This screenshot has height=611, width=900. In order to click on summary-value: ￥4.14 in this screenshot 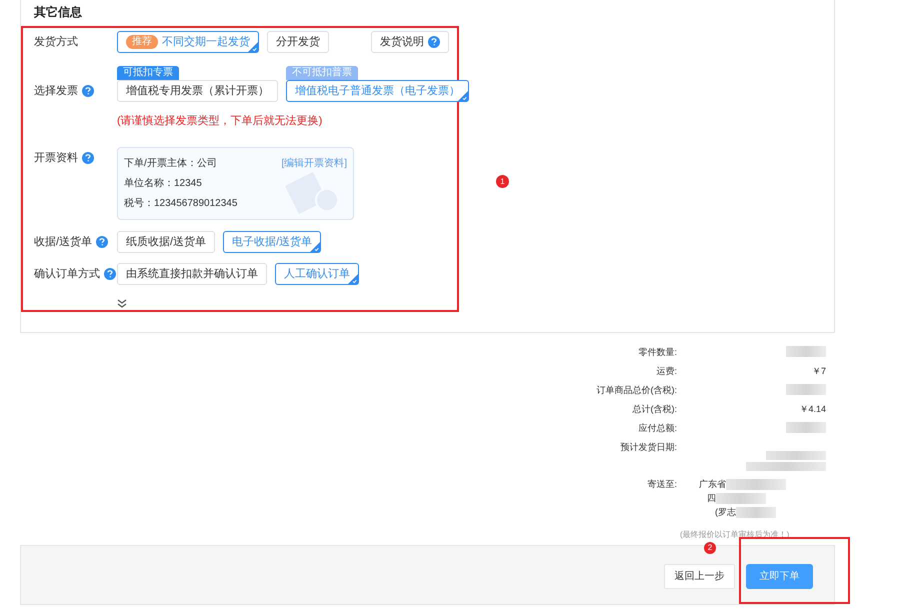, I will do `click(812, 409)`.